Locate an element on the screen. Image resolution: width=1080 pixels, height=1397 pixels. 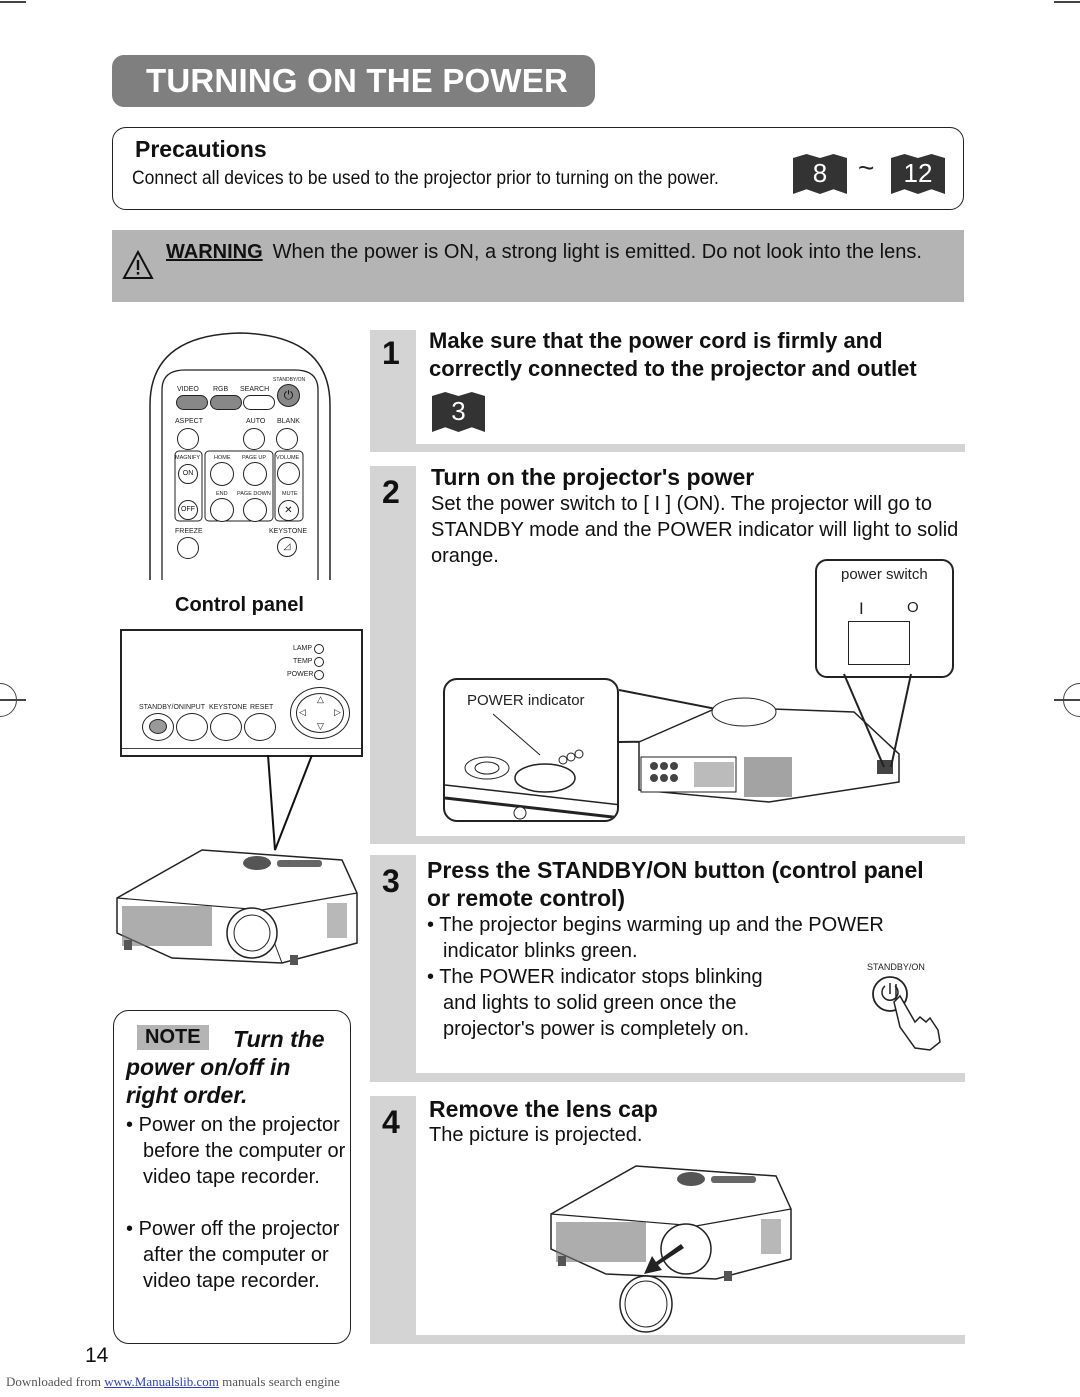
step-title: Turn on the projector's power is located at coordinates (593, 477).